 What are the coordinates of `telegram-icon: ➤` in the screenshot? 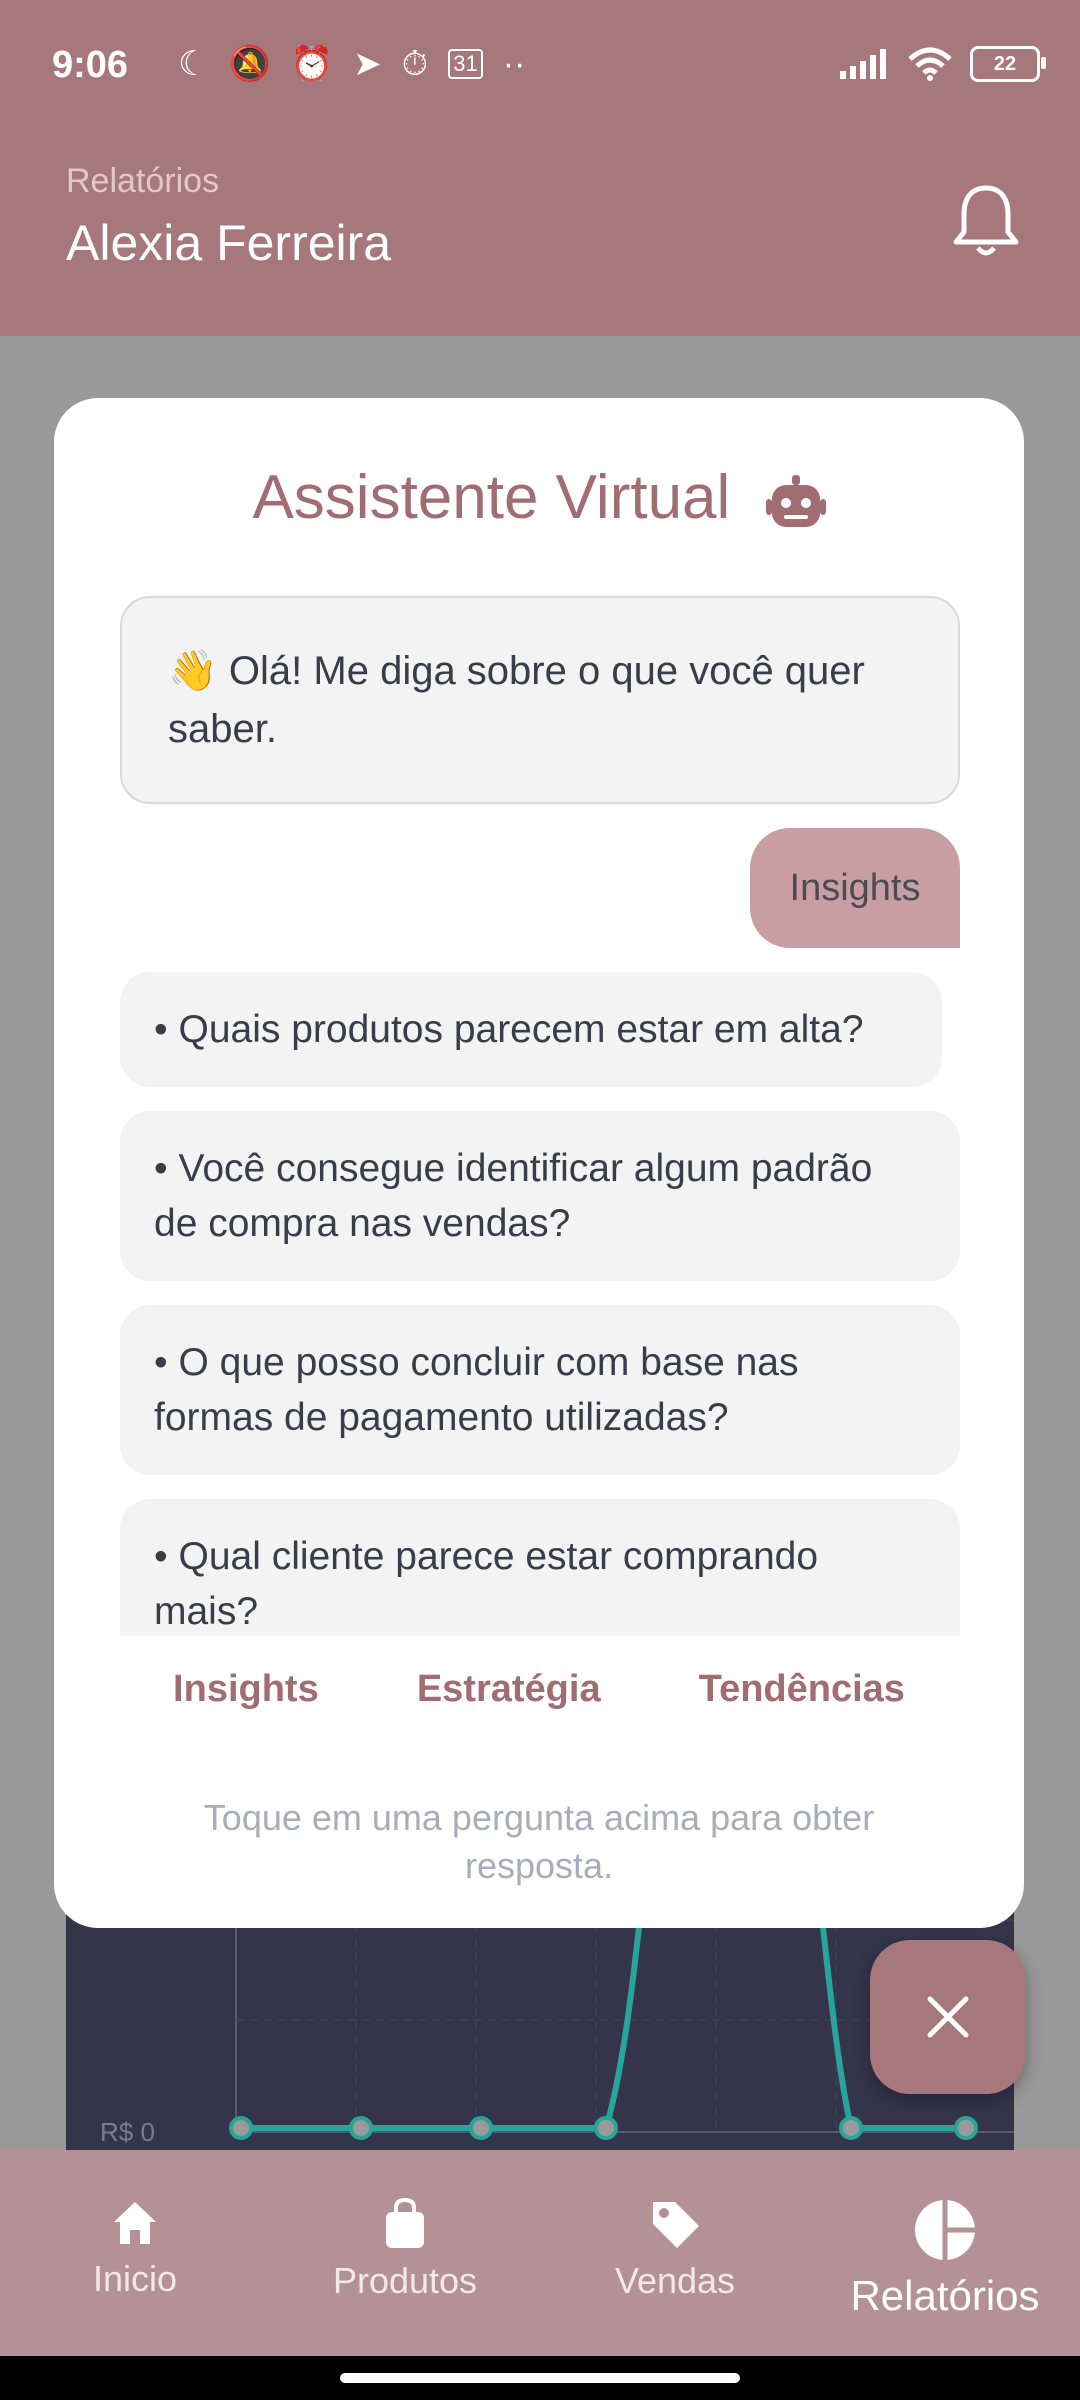 It's located at (367, 64).